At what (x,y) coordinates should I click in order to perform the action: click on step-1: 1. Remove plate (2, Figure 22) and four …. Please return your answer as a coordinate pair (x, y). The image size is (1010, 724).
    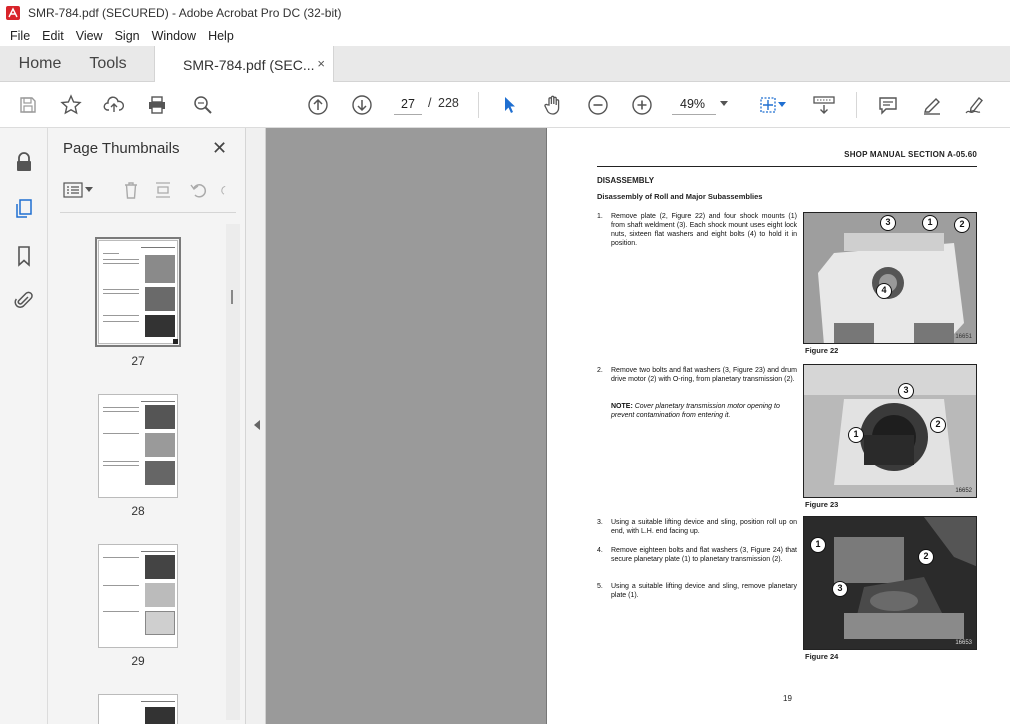
    Looking at the image, I should click on (697, 232).